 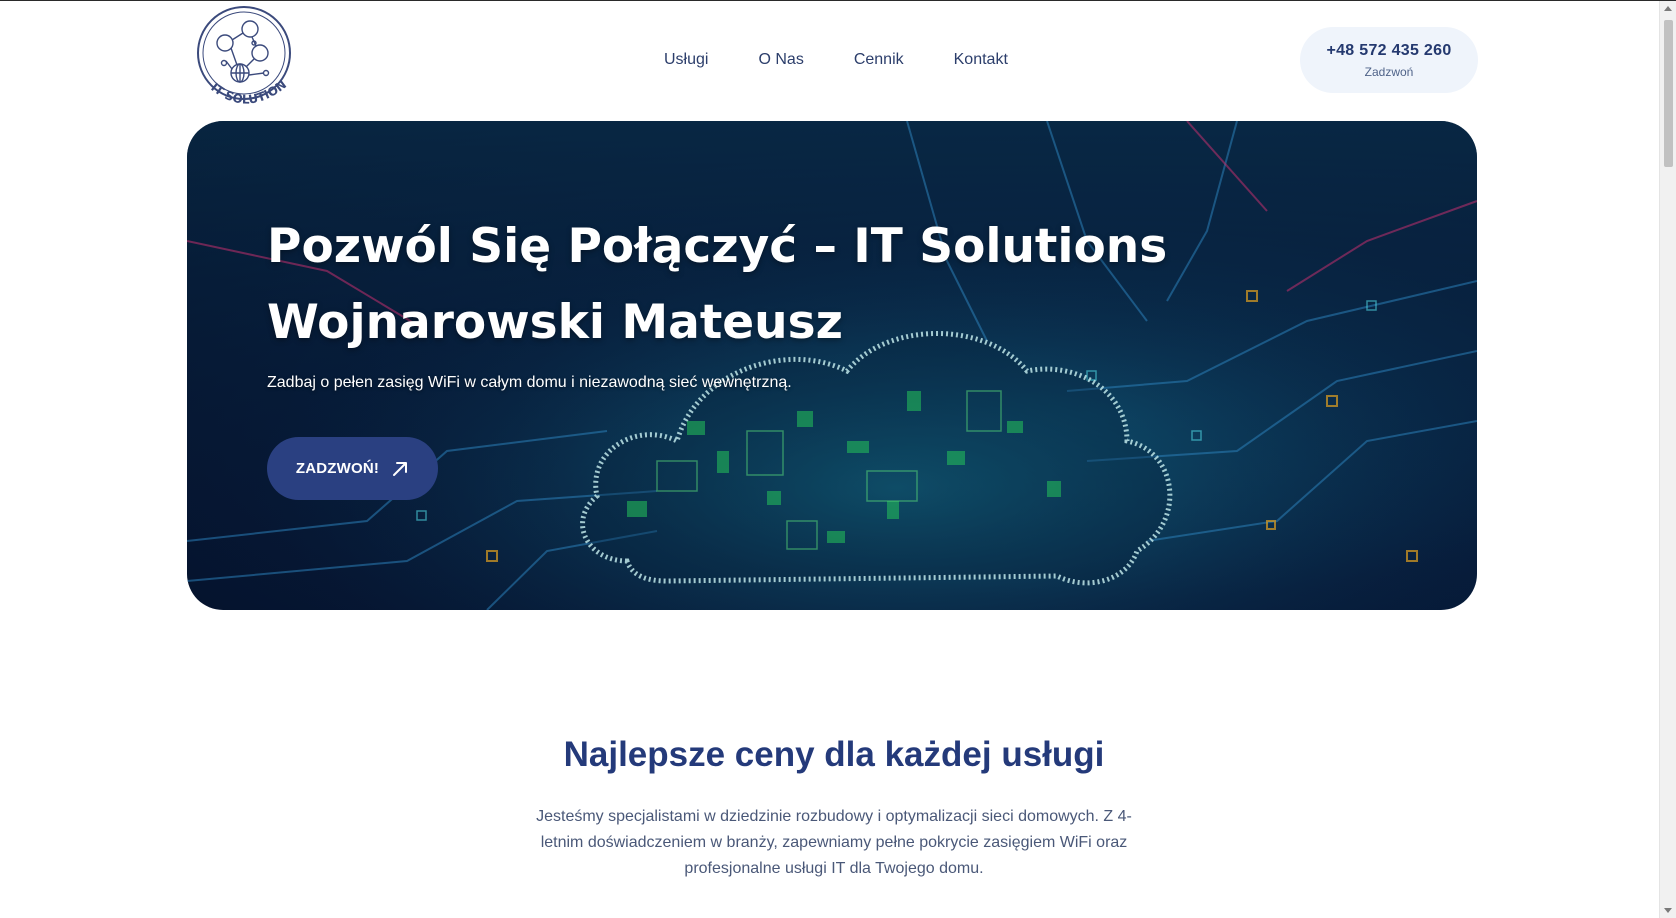 I want to click on window-top-border, so click(x=838, y=0).